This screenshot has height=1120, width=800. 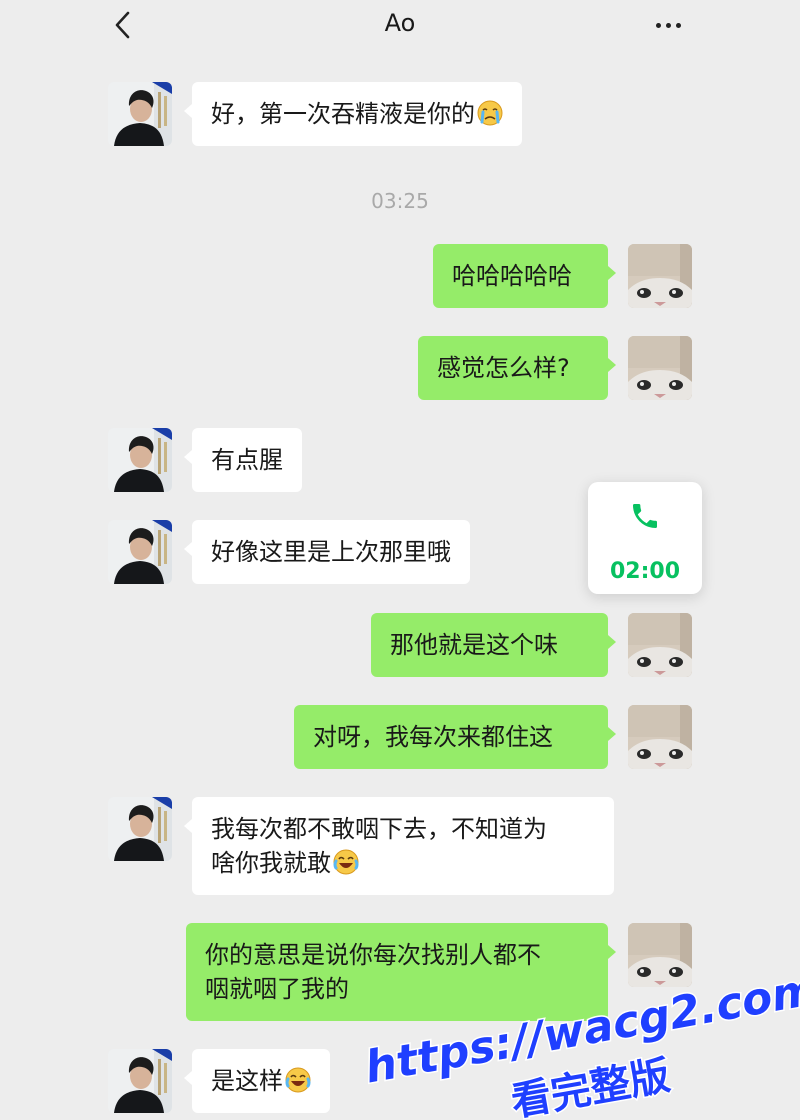 What do you see at coordinates (400, 29) in the screenshot?
I see `chat-header: Ao` at bounding box center [400, 29].